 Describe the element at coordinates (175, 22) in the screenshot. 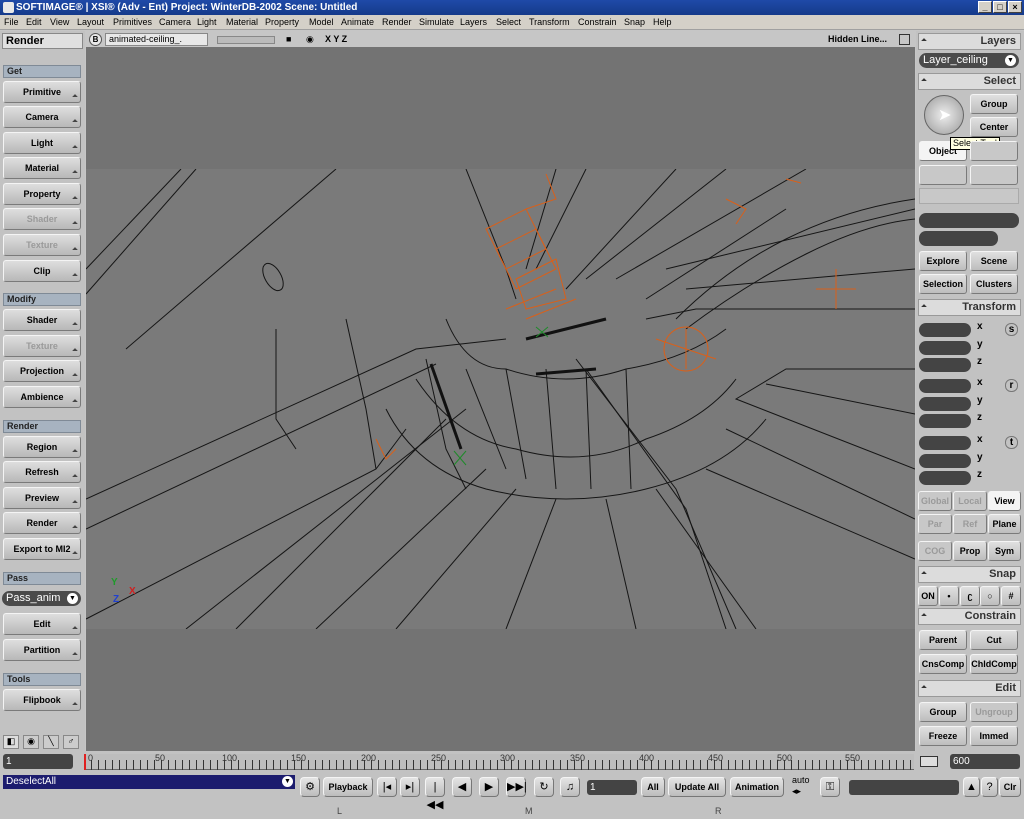

I see `menu-camera: Camera` at that location.